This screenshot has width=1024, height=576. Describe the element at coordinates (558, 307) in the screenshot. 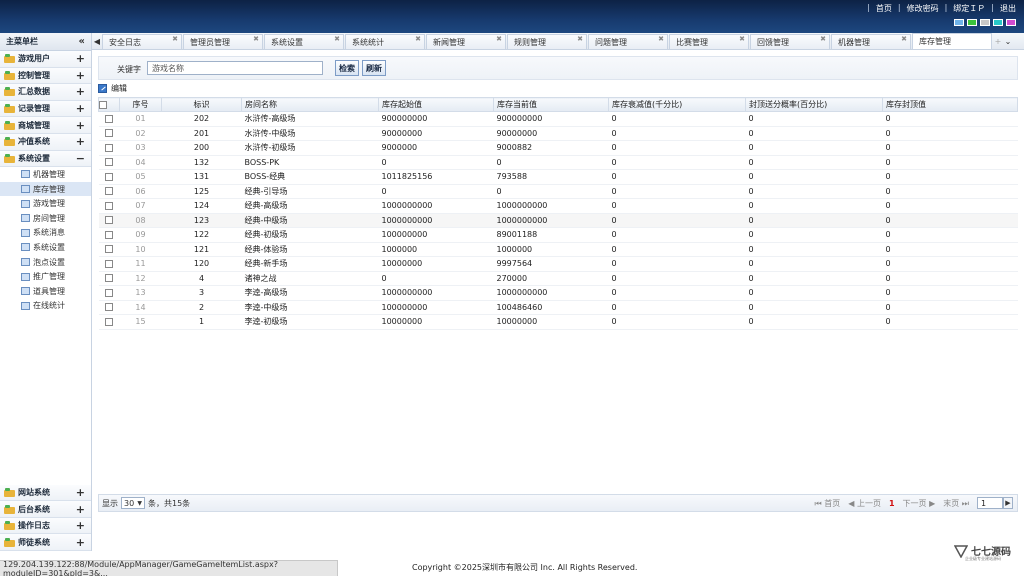

I see `table-row: 14 2 李逵-中级场 100000000 100486460 0 0 0` at that location.